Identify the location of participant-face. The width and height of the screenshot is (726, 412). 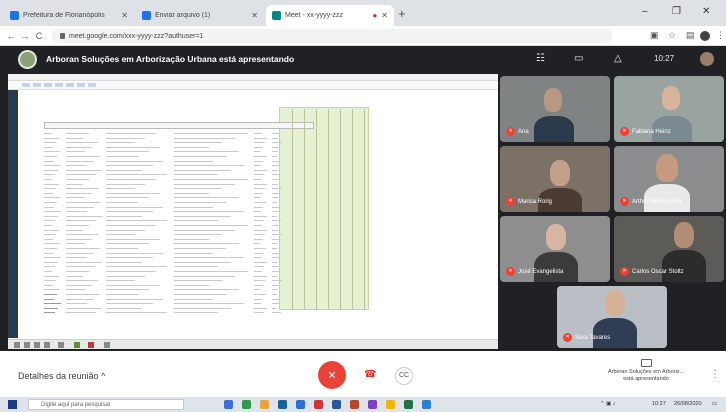
(553, 100).